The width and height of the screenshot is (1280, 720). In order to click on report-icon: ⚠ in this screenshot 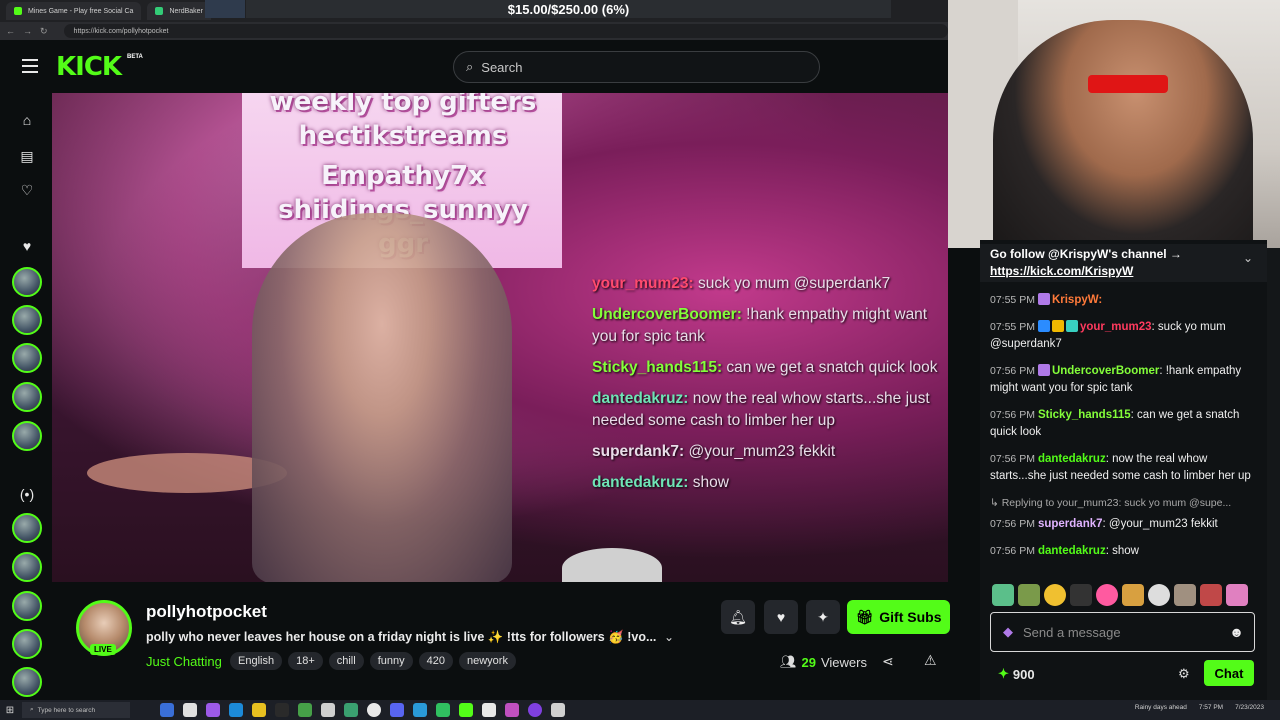, I will do `click(930, 660)`.